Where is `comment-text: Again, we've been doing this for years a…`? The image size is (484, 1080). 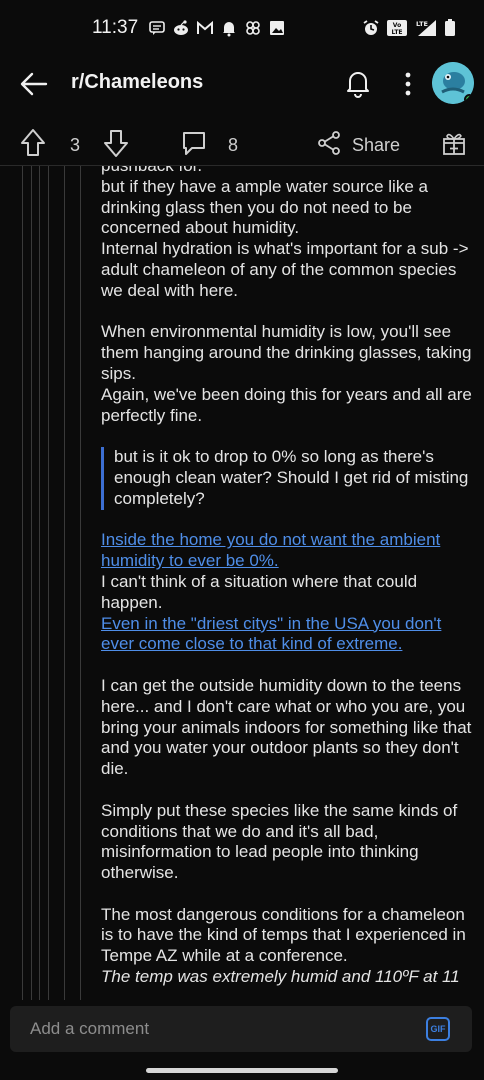
comment-text: Again, we've been doing this for years a… is located at coordinates (286, 404).